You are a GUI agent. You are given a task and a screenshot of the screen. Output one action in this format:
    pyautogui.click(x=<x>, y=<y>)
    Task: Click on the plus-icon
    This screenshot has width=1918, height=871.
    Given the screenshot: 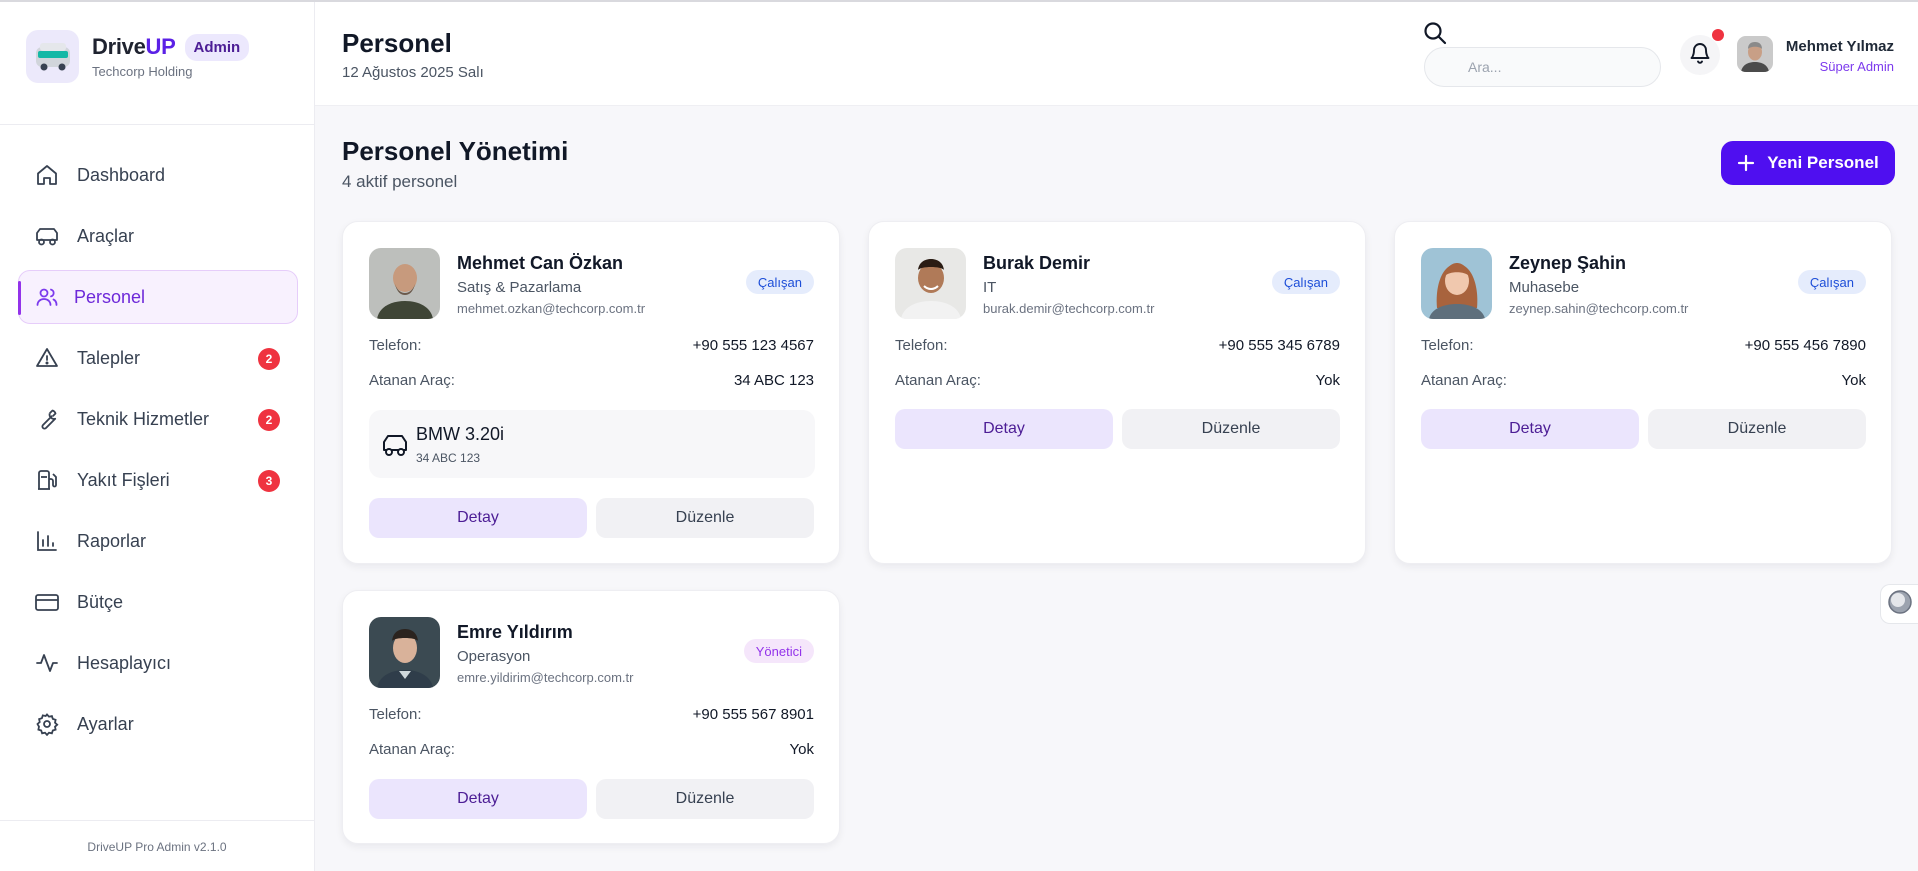 What is the action you would take?
    pyautogui.click(x=1746, y=163)
    